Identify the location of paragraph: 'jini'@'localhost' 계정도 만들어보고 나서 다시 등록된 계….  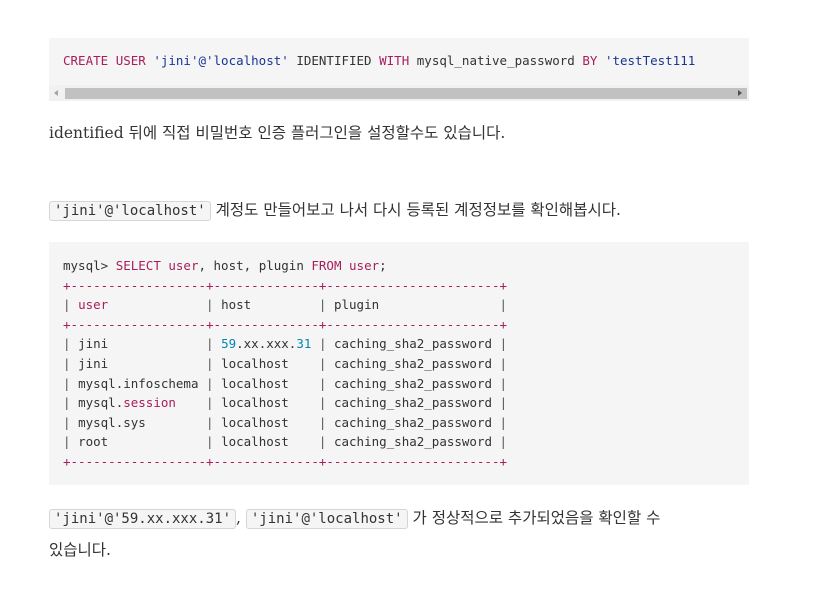
(335, 209).